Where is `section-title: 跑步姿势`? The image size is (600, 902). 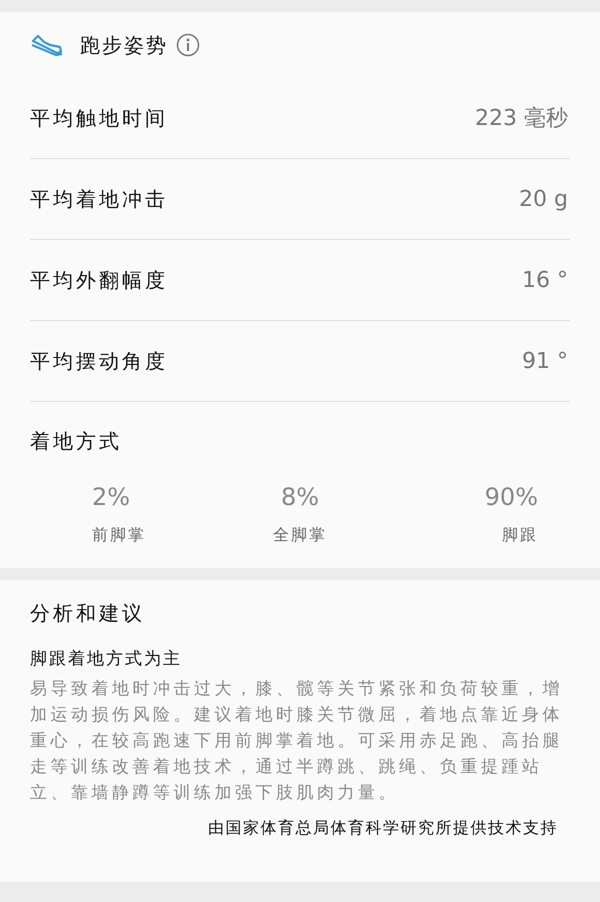
section-title: 跑步姿势 is located at coordinates (124, 45).